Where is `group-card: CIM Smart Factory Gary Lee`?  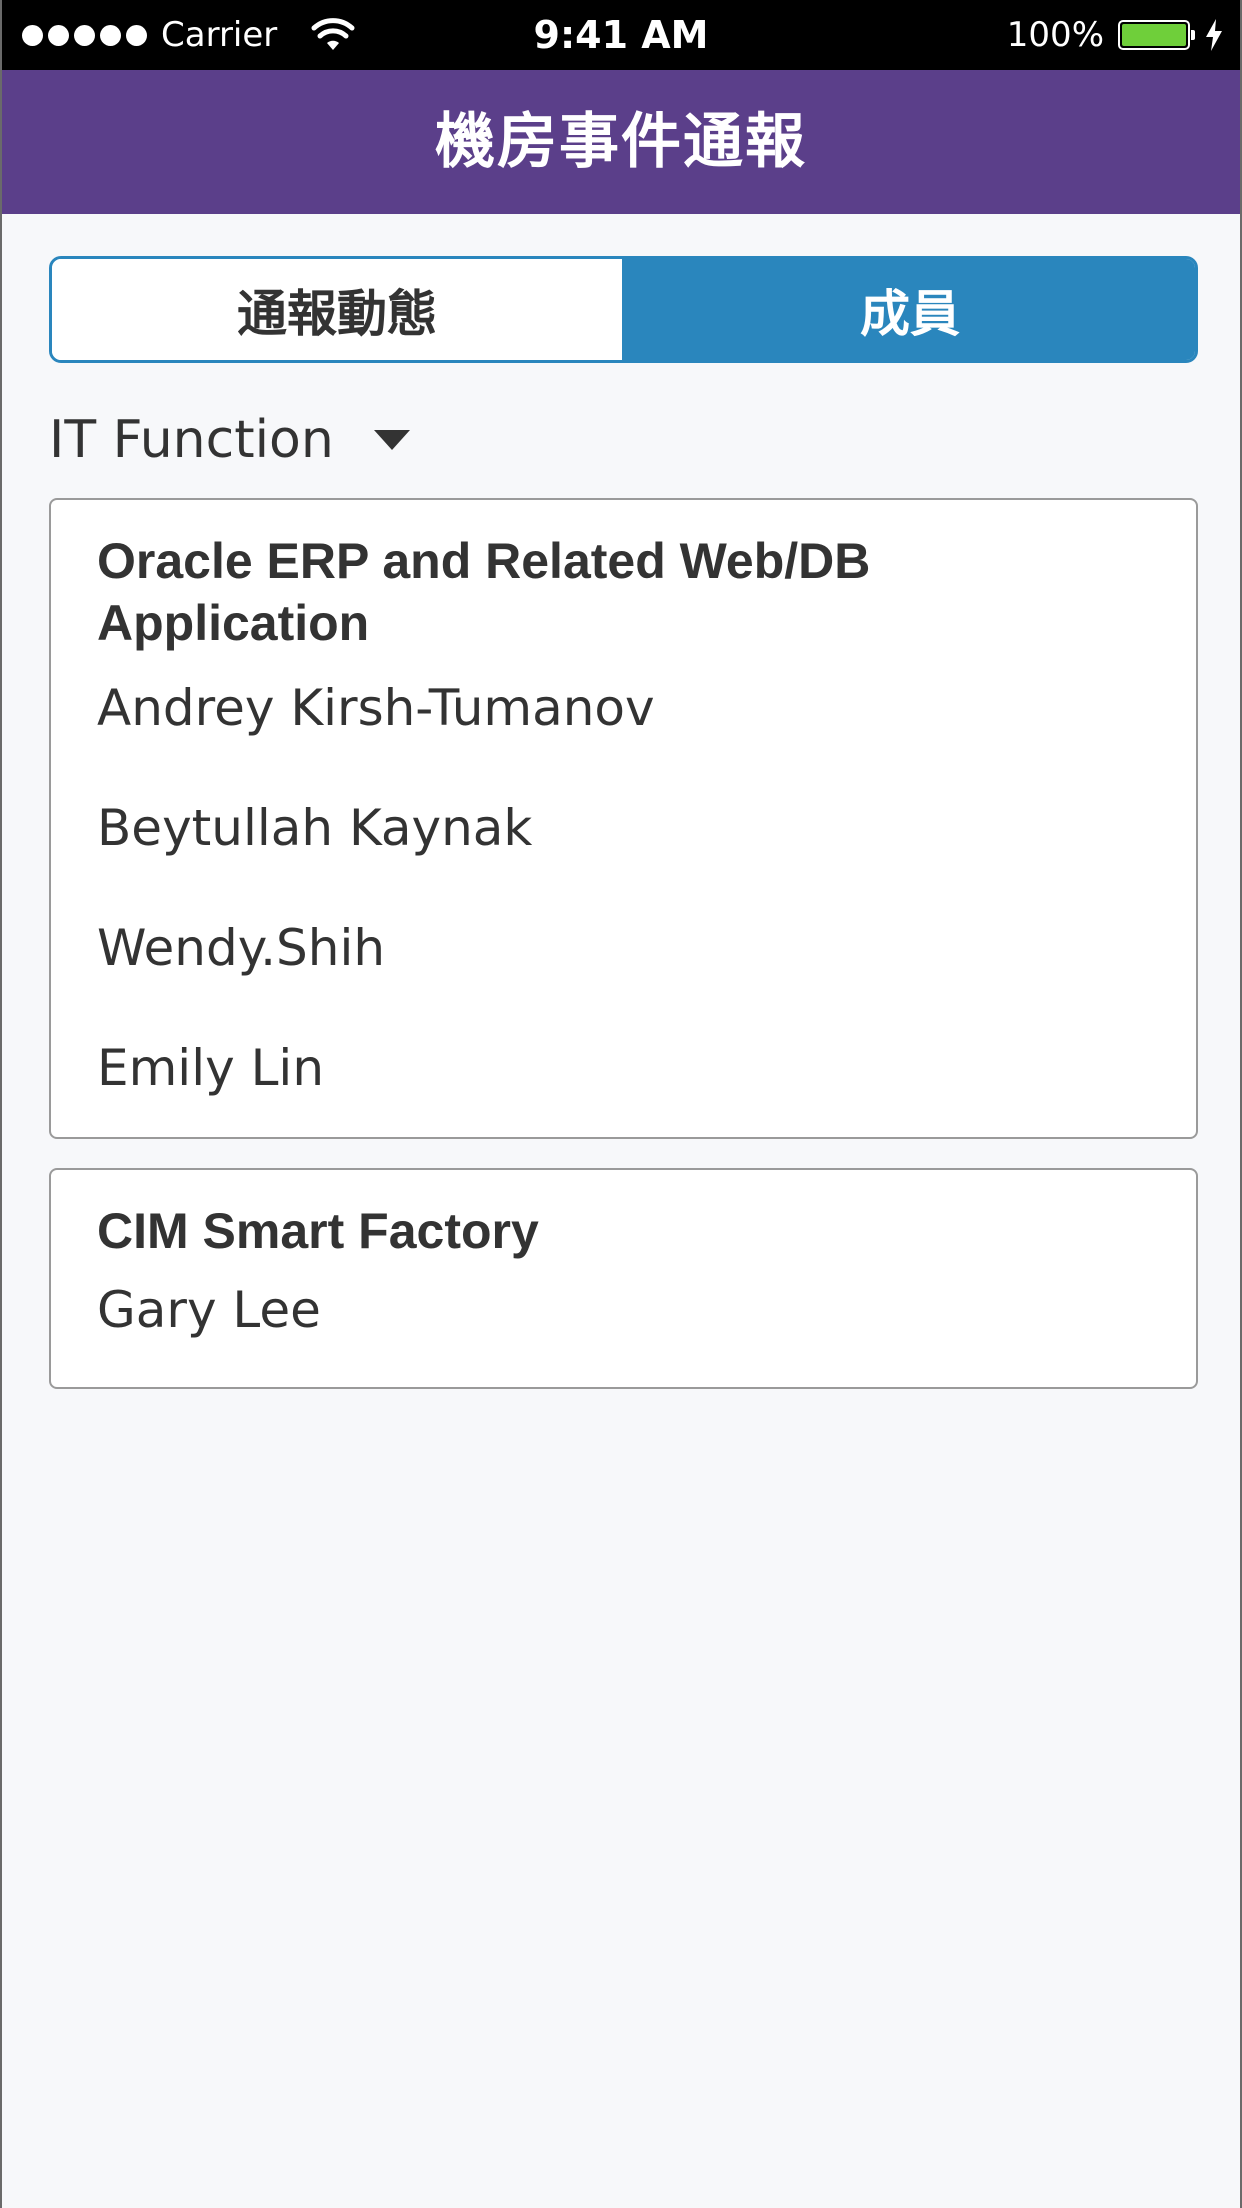
group-card: CIM Smart Factory Gary Lee is located at coordinates (623, 1278).